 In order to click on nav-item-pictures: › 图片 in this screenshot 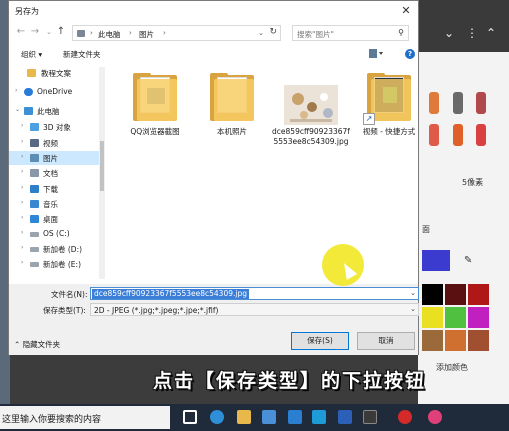, I will do `click(57, 158)`.